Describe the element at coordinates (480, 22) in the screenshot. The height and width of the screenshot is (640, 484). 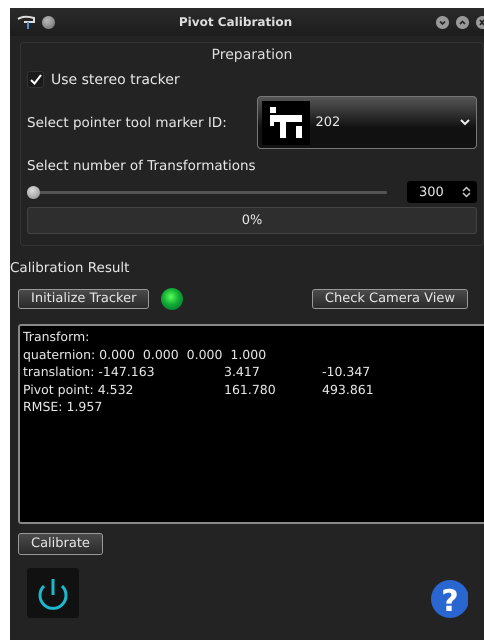
I see `close-icon` at that location.